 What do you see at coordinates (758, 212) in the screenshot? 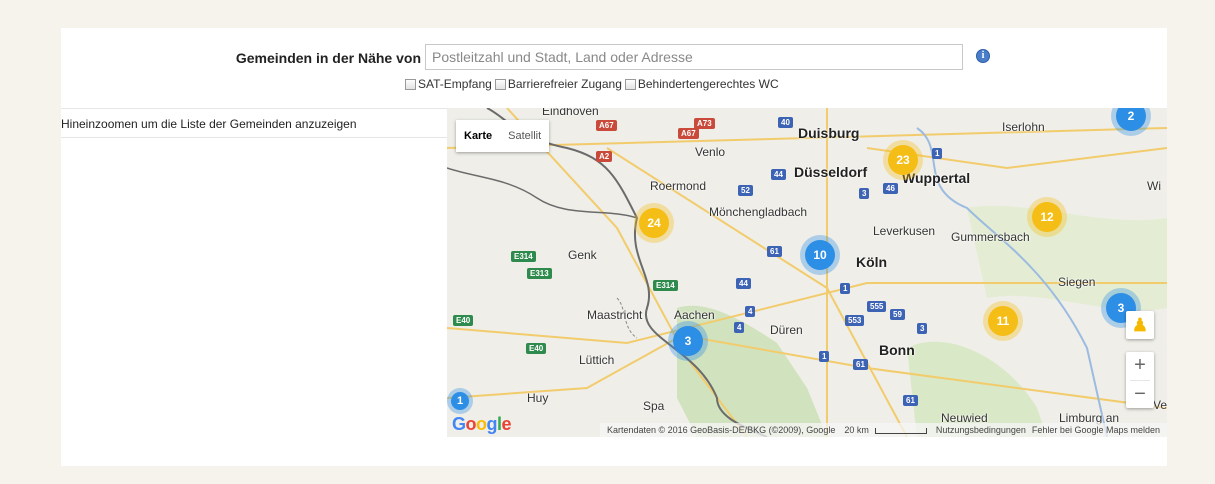
I see `town-label: Mönchengladbach` at bounding box center [758, 212].